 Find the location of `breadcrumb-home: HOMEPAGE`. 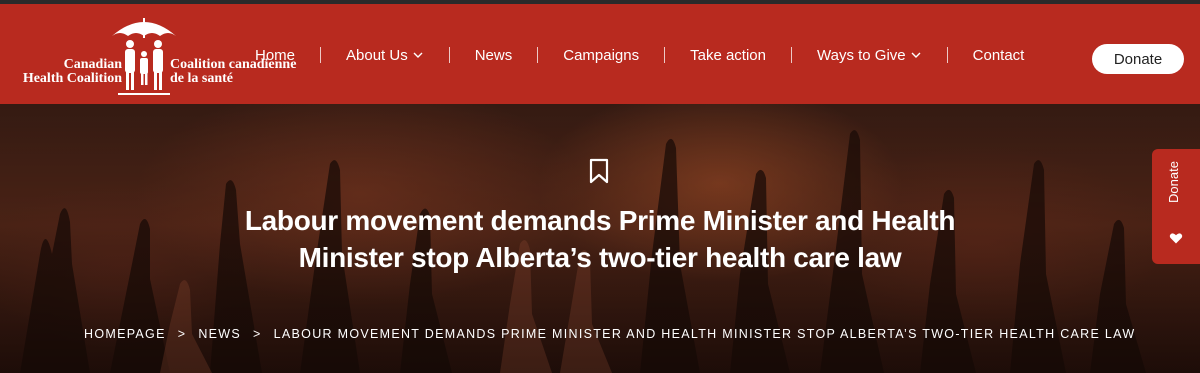

breadcrumb-home: HOMEPAGE is located at coordinates (125, 334).